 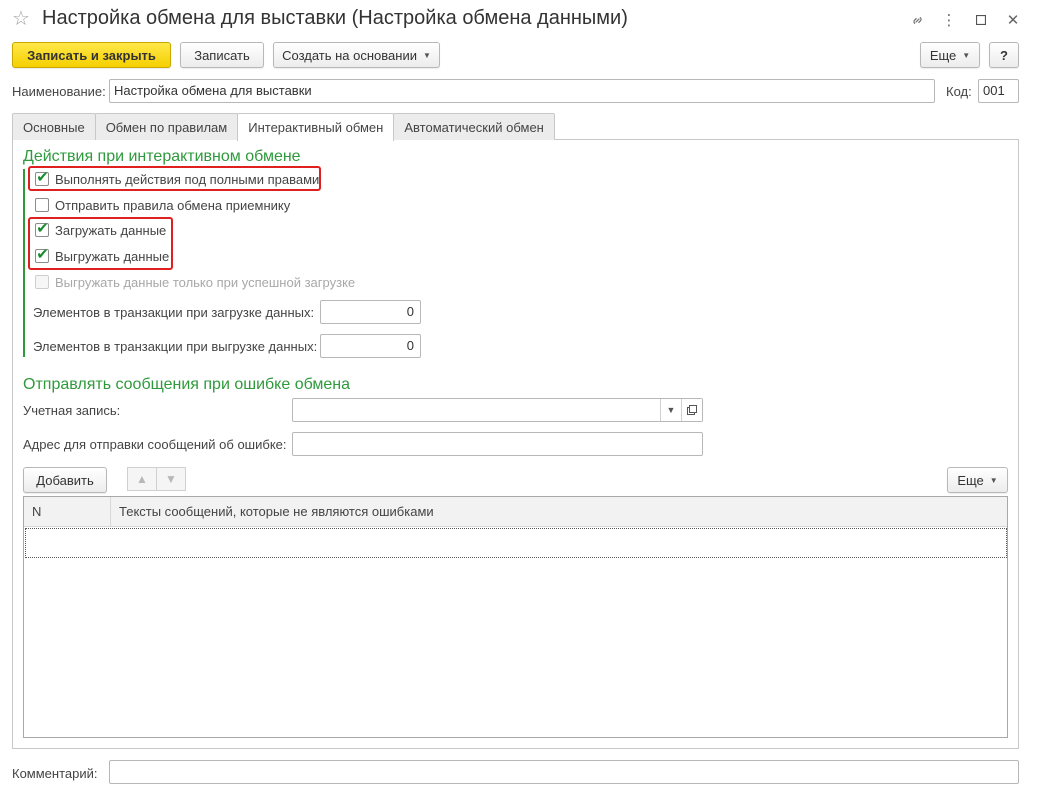 I want to click on more-menu-icon: ⋮, so click(x=949, y=20).